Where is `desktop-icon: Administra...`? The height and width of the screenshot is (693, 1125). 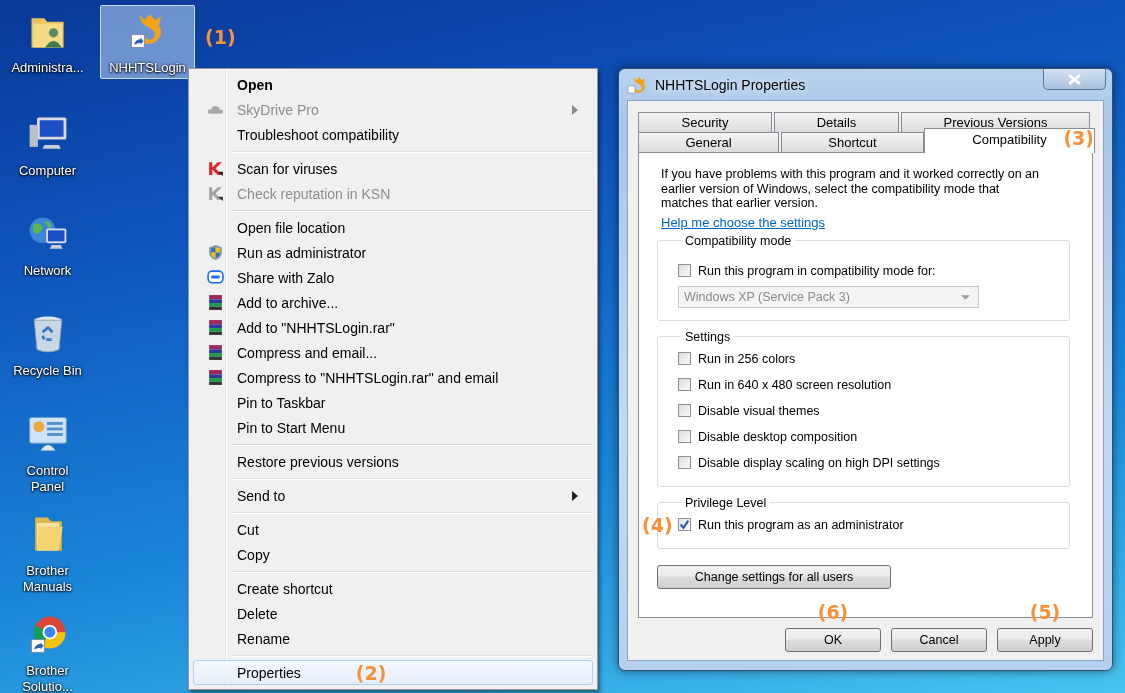
desktop-icon: Administra... is located at coordinates (47, 42).